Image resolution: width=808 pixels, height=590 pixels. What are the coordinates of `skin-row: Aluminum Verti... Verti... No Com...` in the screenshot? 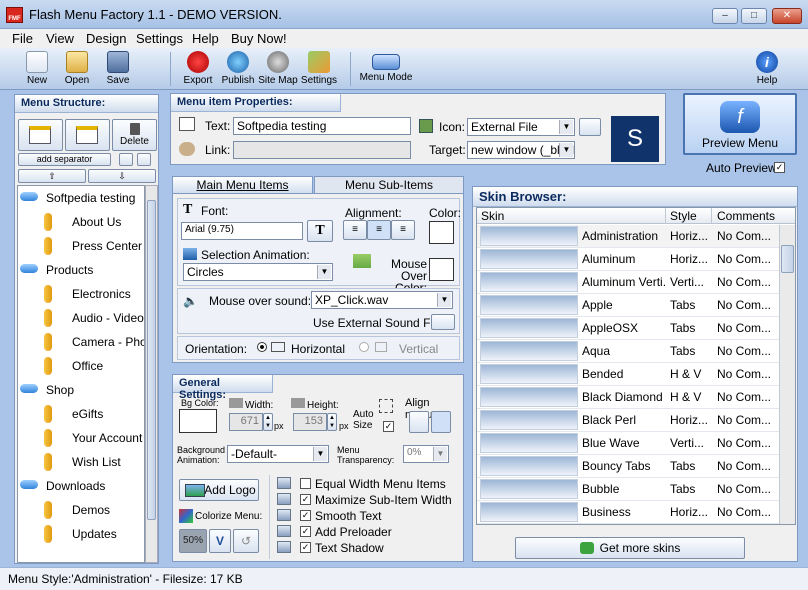 It's located at (628, 282).